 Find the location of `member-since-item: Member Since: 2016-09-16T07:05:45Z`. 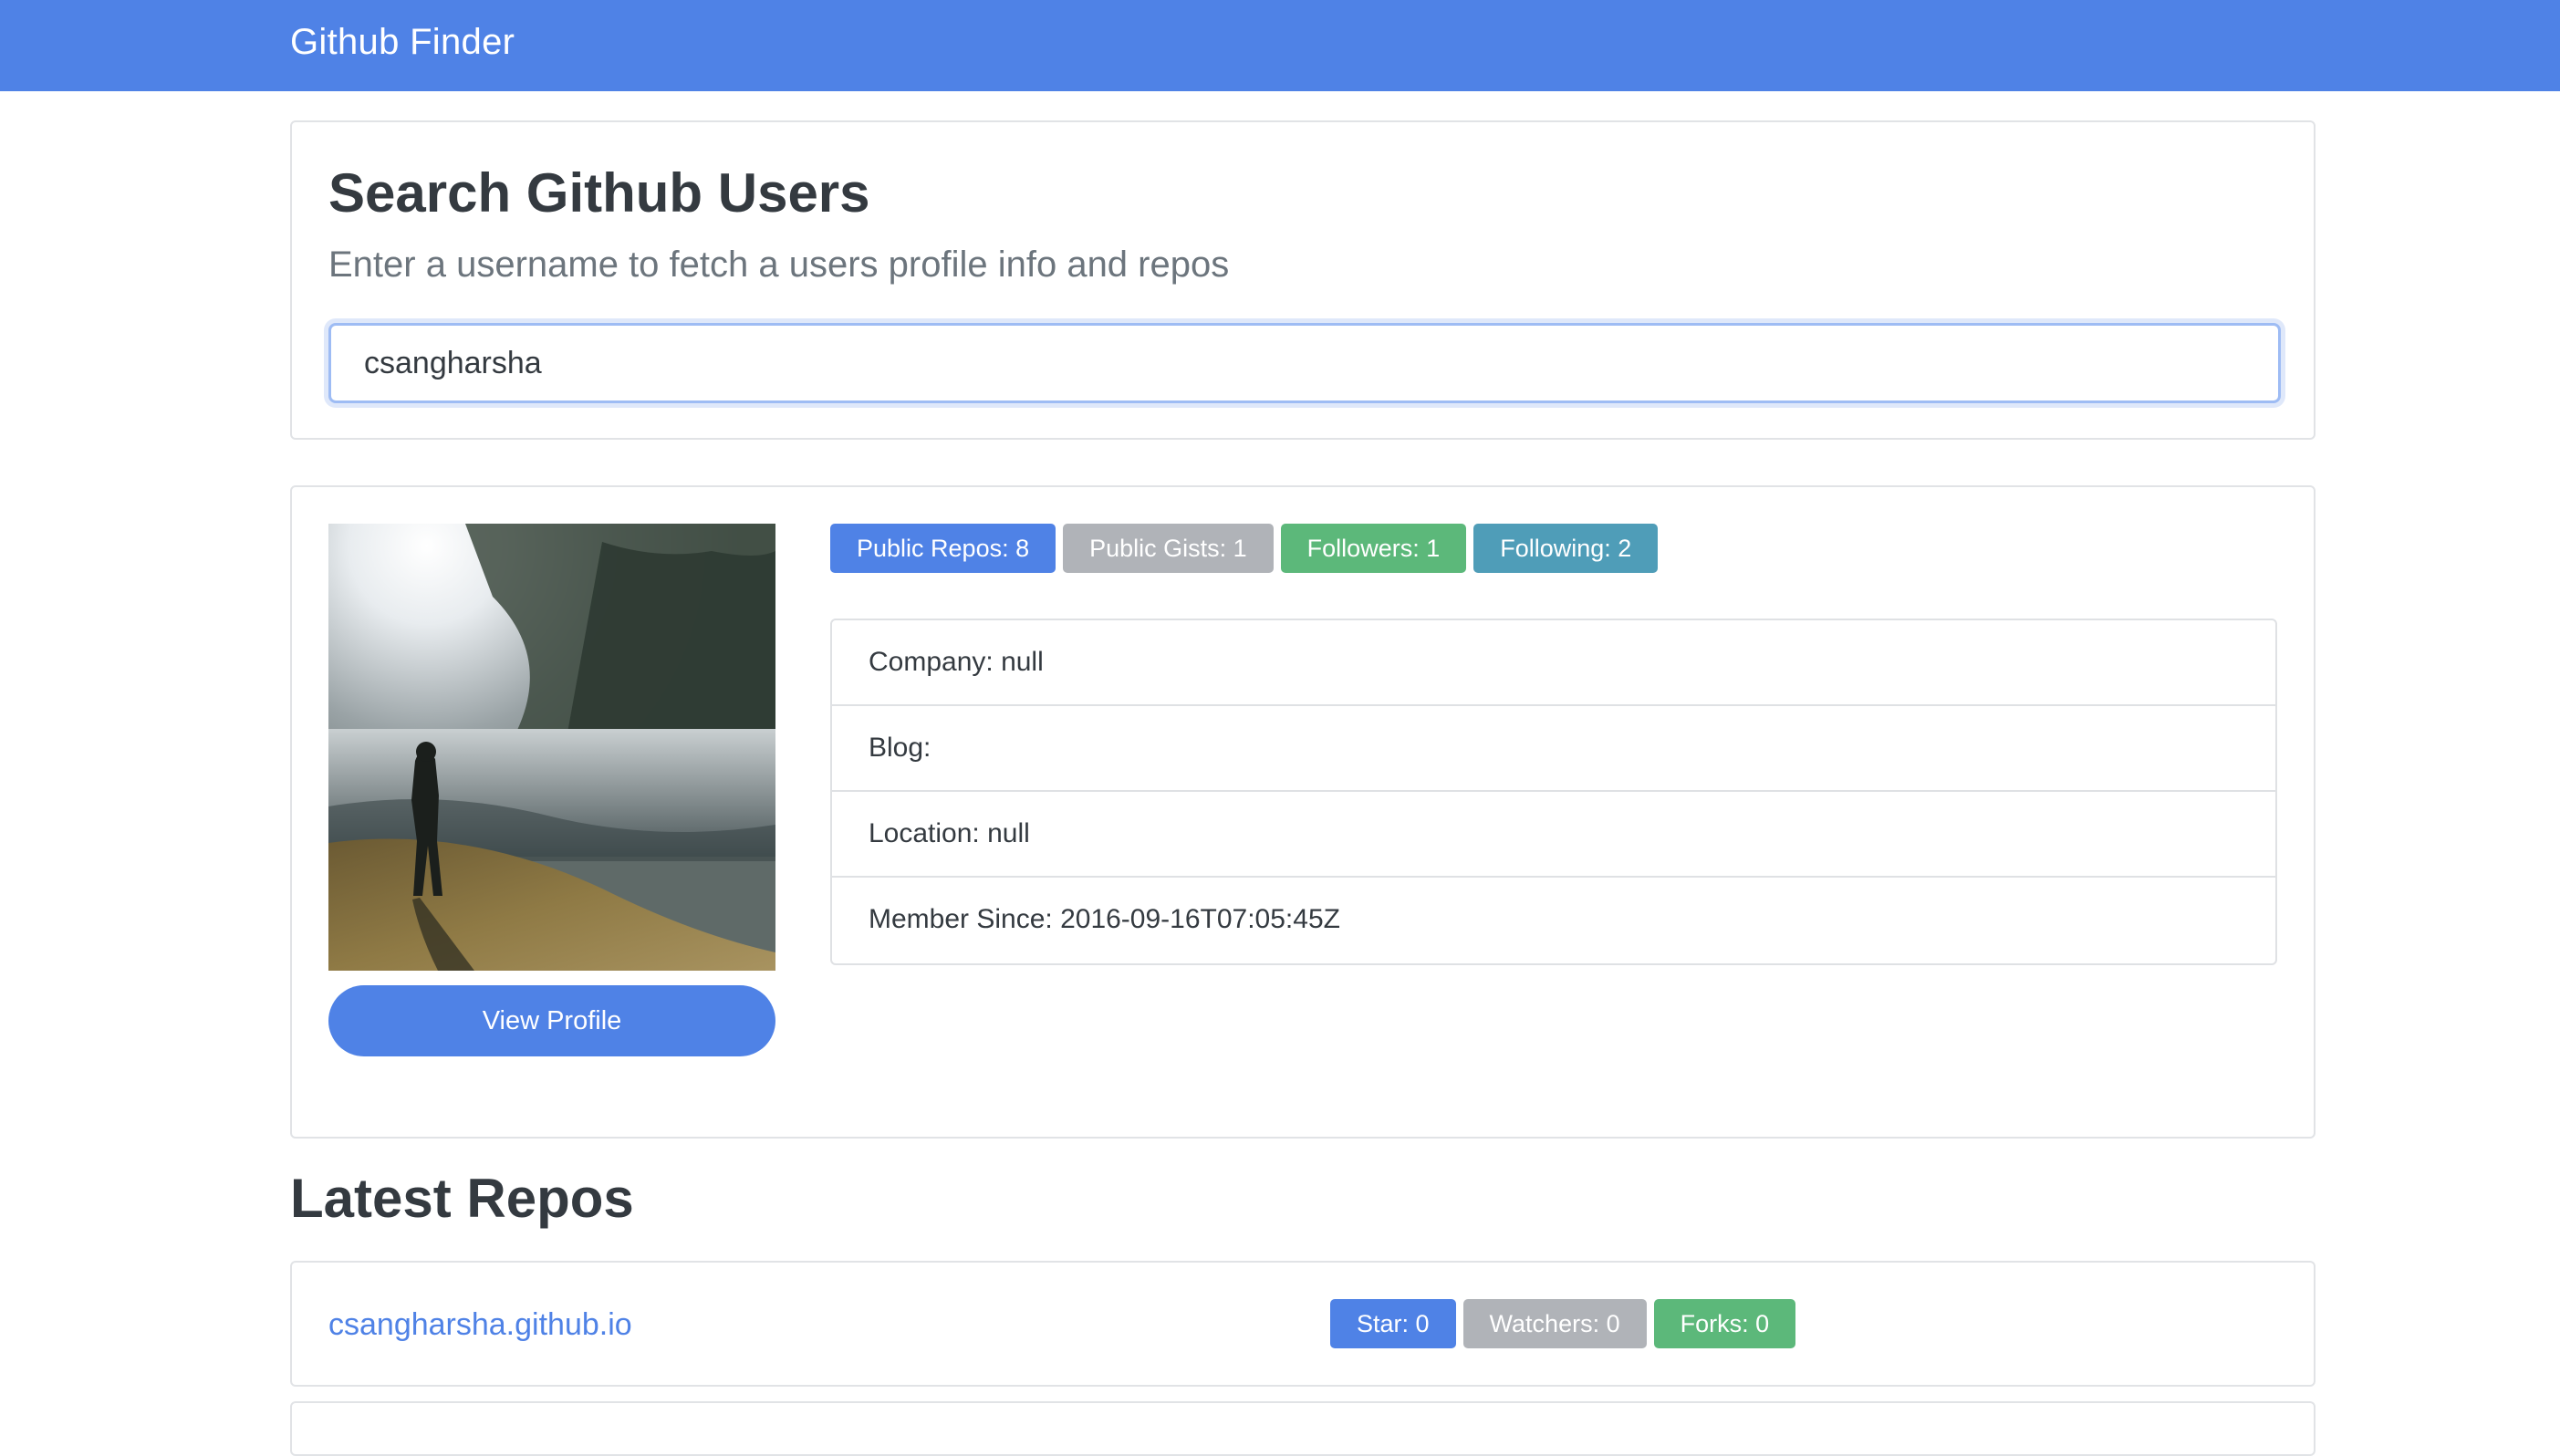

member-since-item: Member Since: 2016-09-16T07:05:45Z is located at coordinates (1104, 919).